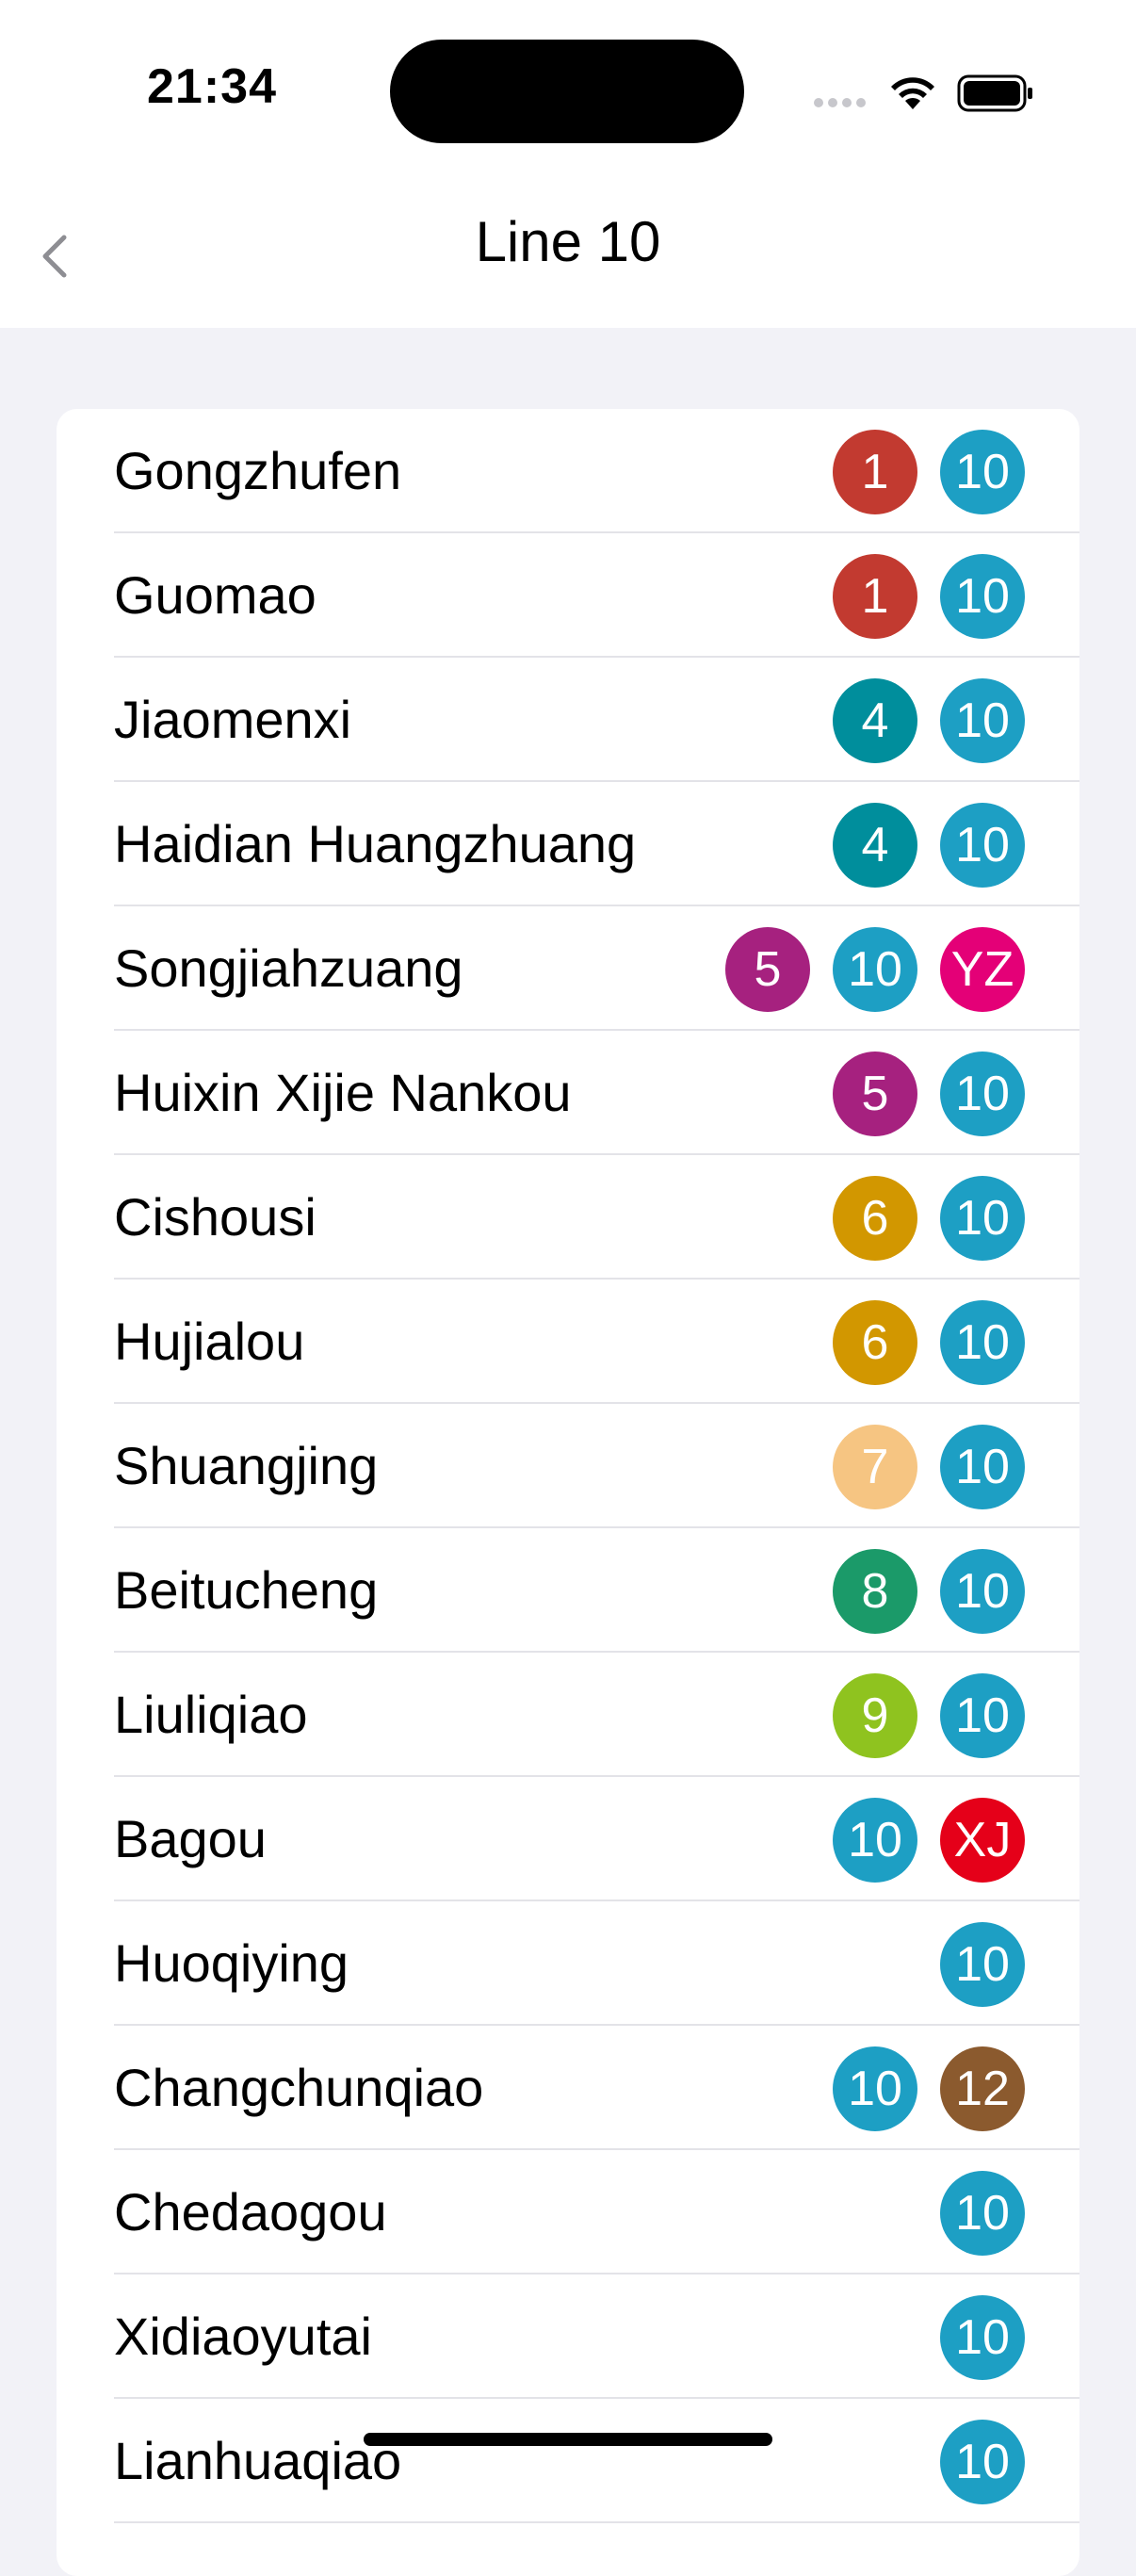 This screenshot has width=1136, height=2576. I want to click on line-badges: 5 10, so click(929, 1094).